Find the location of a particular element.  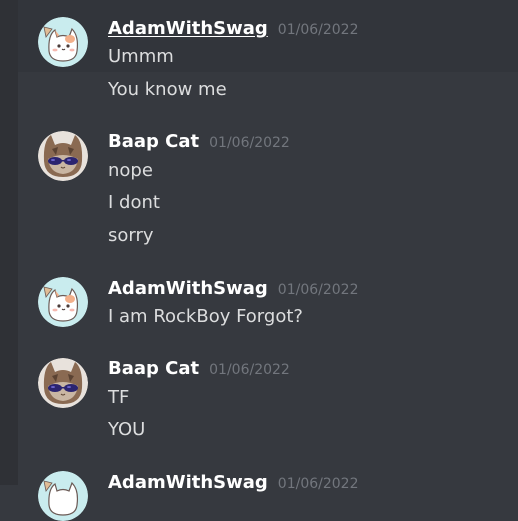

message-text: I dont is located at coordinates (134, 202).